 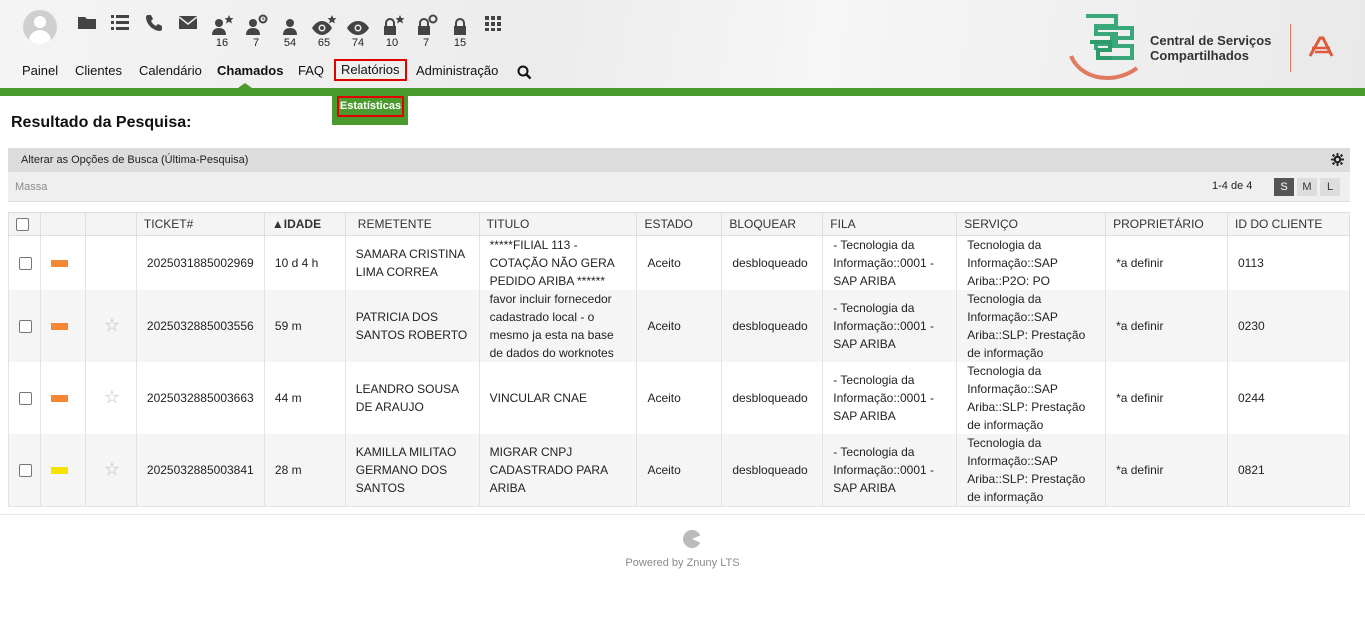 I want to click on nav-bar-accent, so click(x=682, y=92).